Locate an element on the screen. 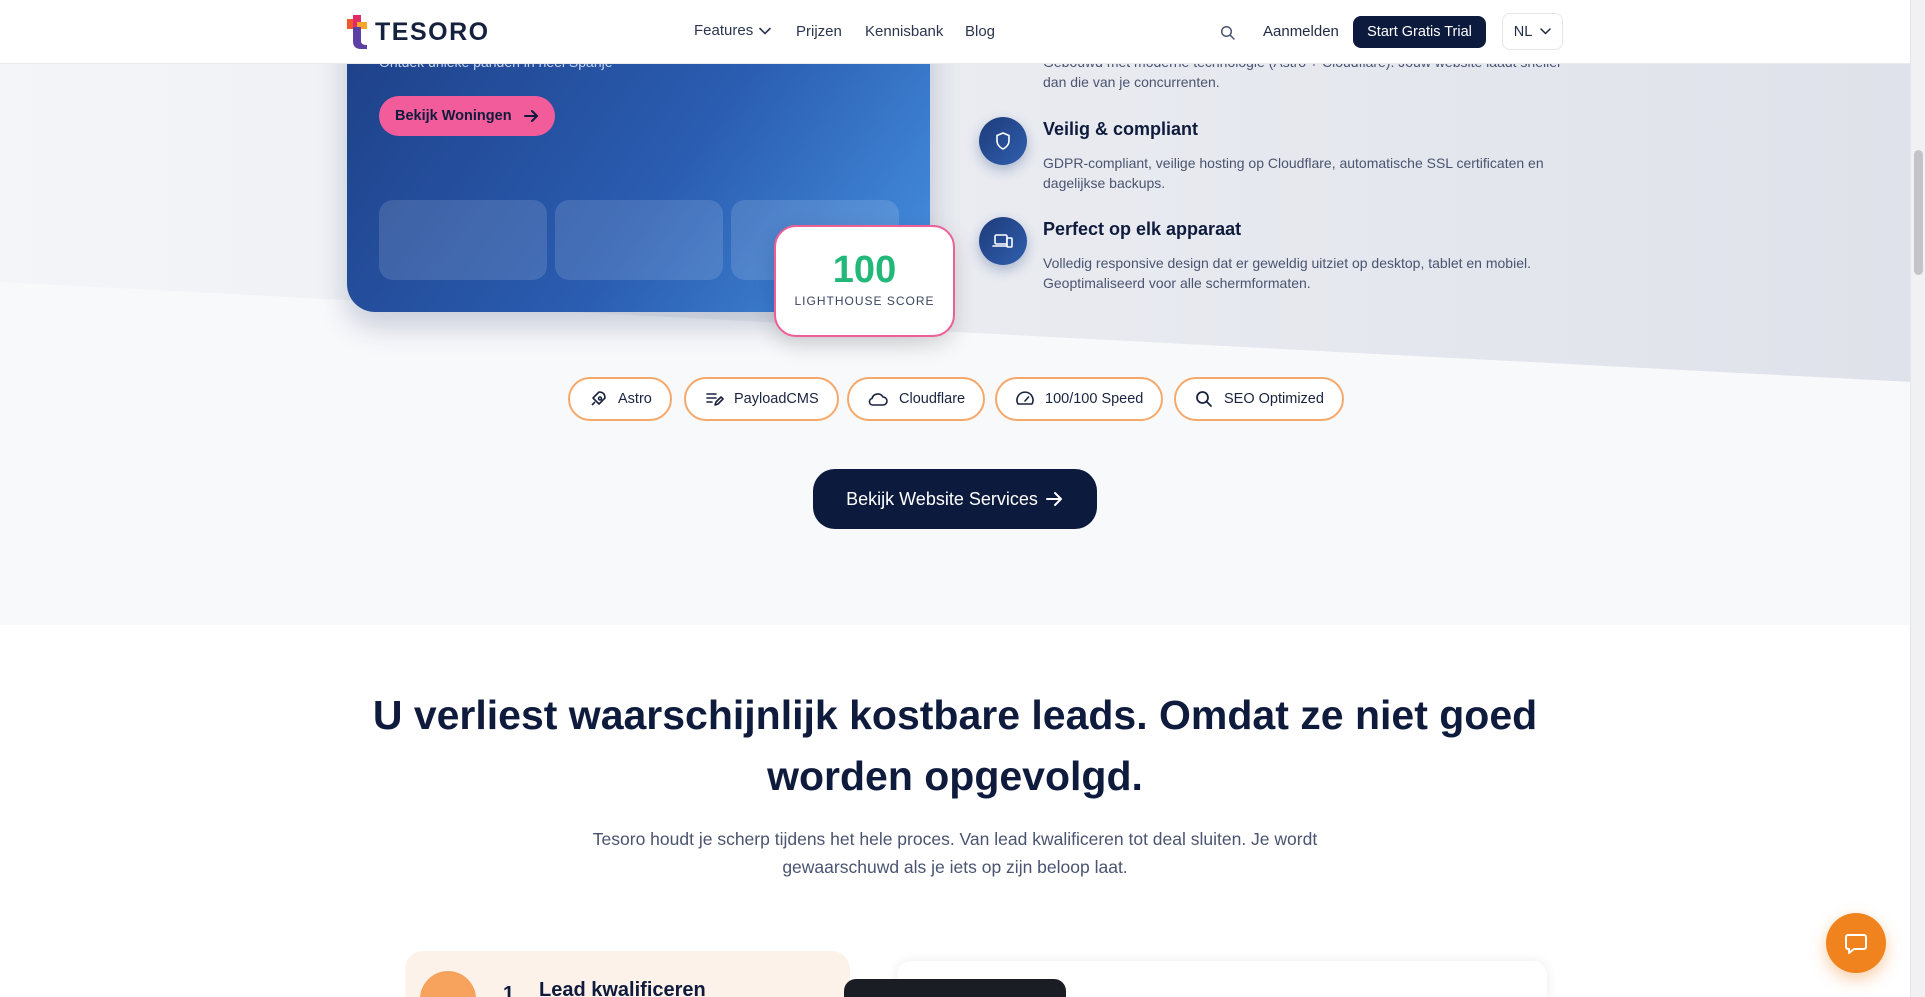 Image resolution: width=1925 pixels, height=997 pixels. tech-pill-label: 100/100 Speed is located at coordinates (1094, 399).